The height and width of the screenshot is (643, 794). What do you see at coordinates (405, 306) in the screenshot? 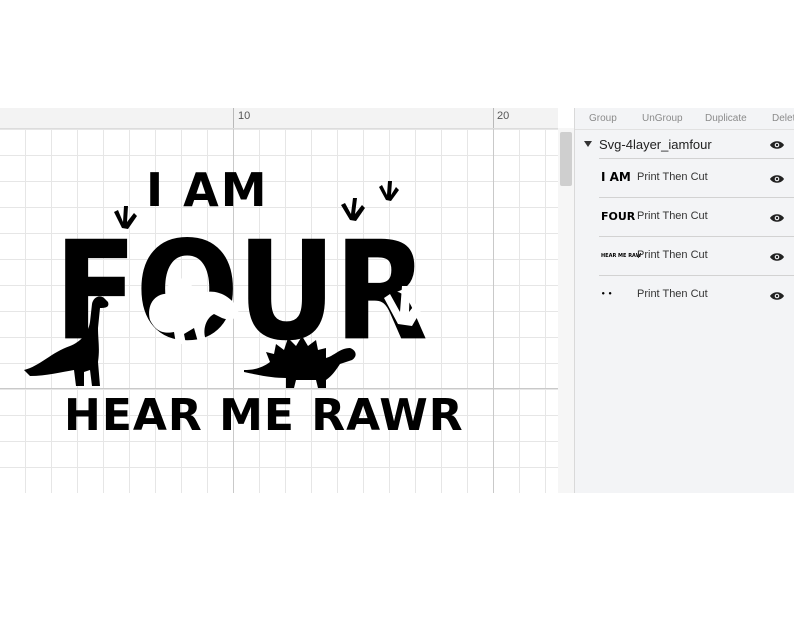
I see `footprint-cutout-icon` at bounding box center [405, 306].